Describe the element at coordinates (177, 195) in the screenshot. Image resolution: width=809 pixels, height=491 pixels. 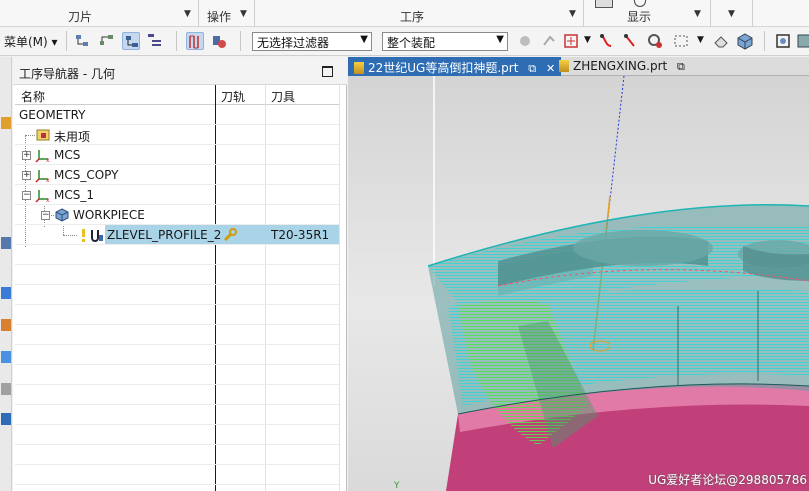
I see `tree-row-mcs-1: − x MCS_1` at that location.